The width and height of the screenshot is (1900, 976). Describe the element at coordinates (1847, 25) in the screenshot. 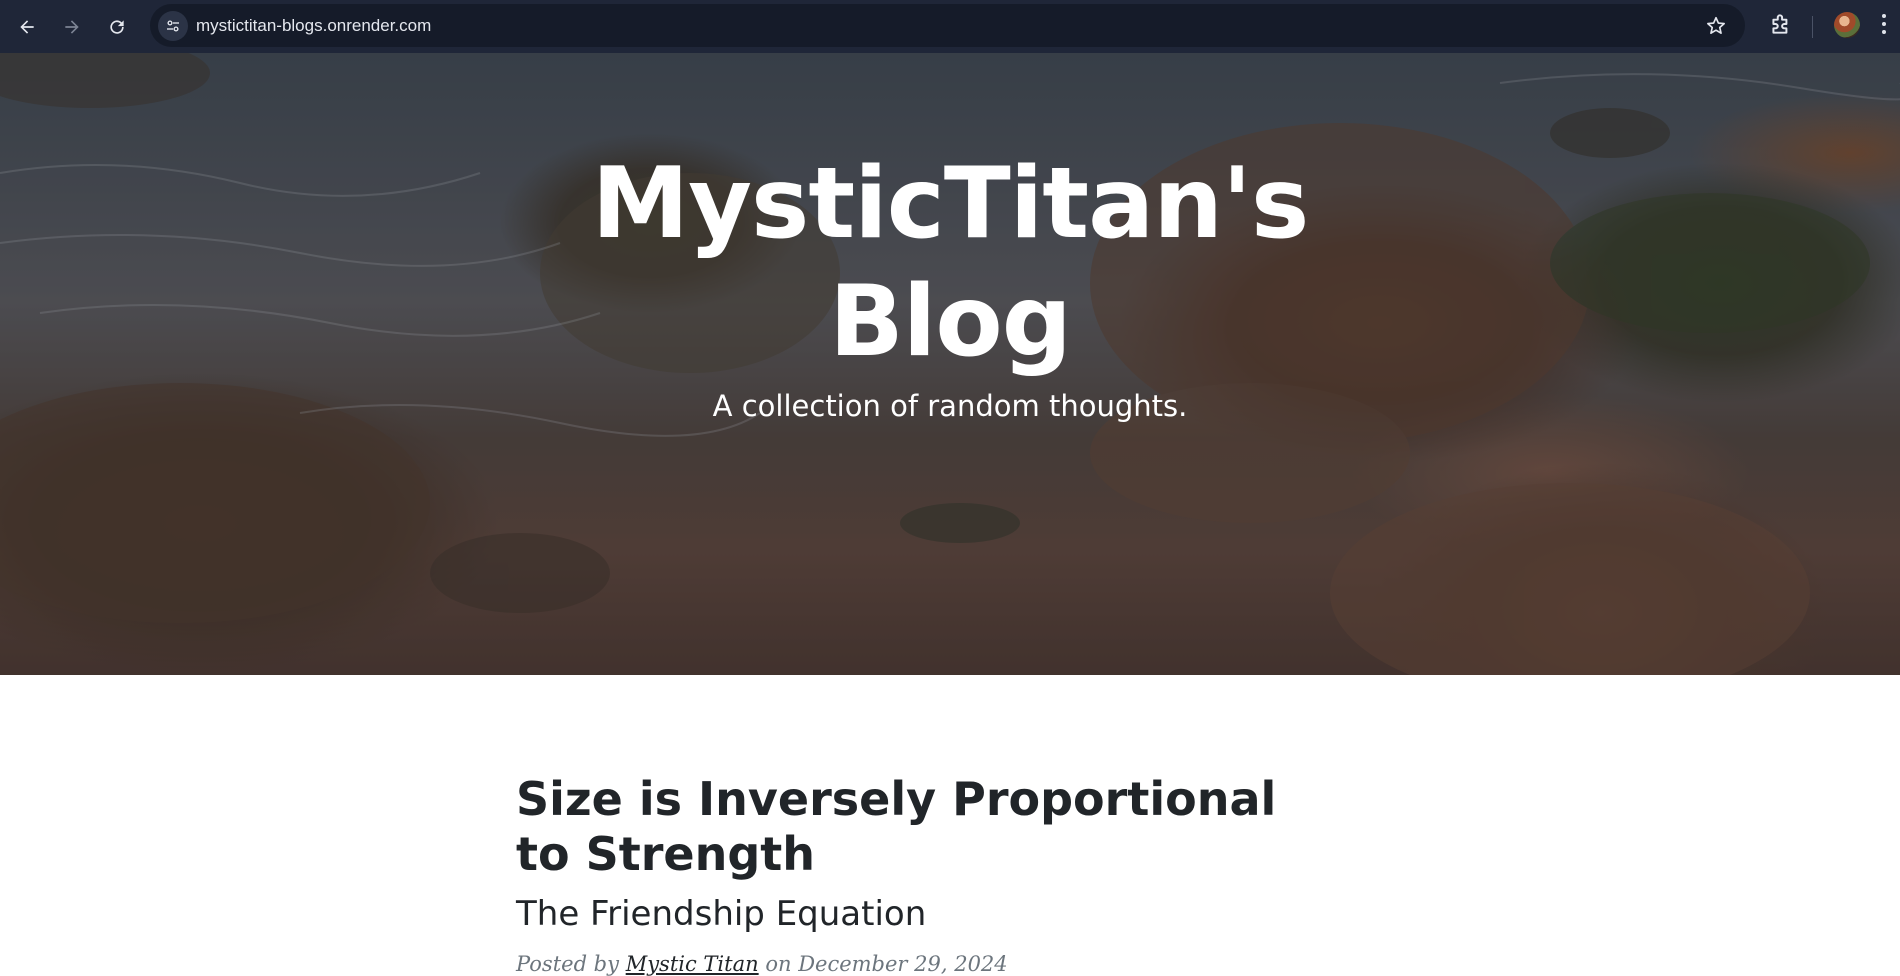

I see `profile-avatar` at that location.